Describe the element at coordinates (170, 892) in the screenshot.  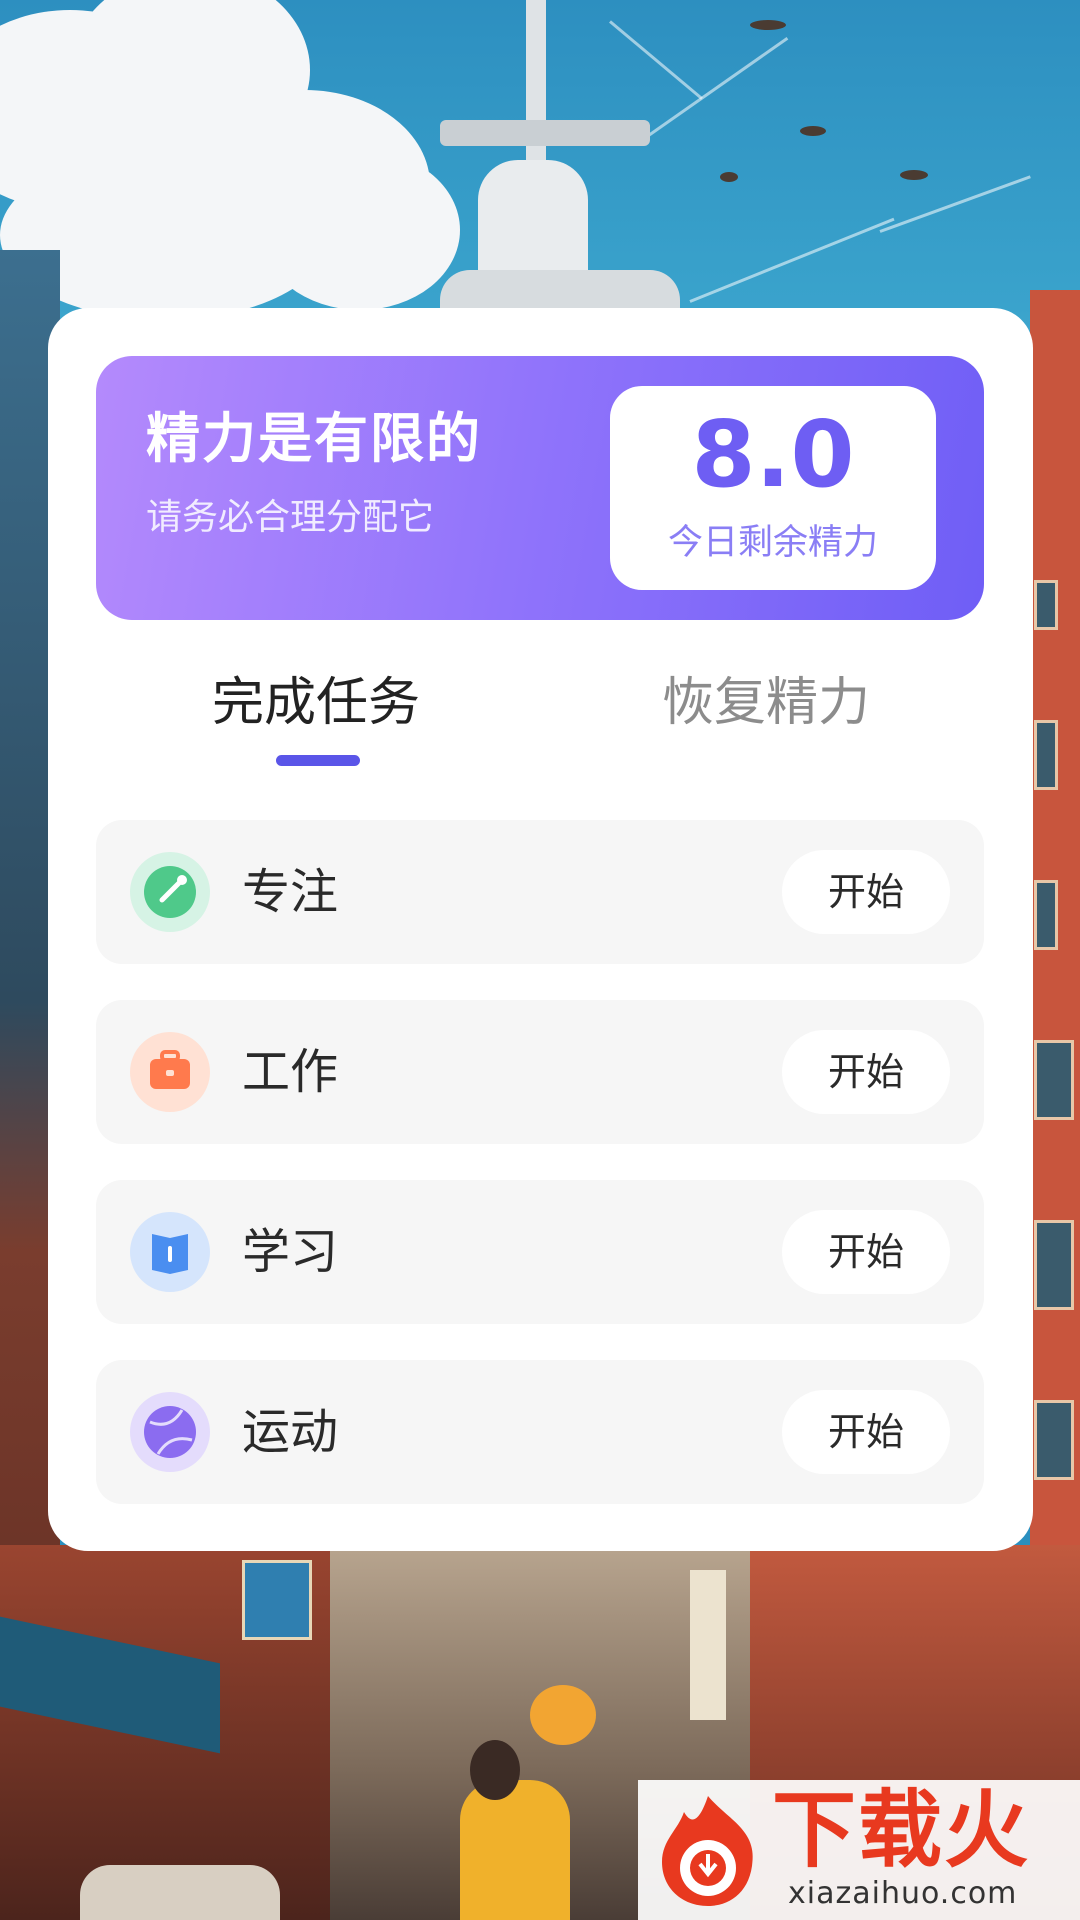
I see `focus-icon` at that location.